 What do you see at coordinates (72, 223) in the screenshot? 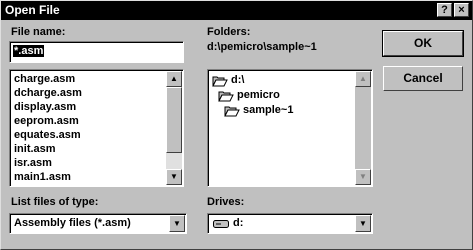
I see `file-type-value: Assembly files (*.asm)` at bounding box center [72, 223].